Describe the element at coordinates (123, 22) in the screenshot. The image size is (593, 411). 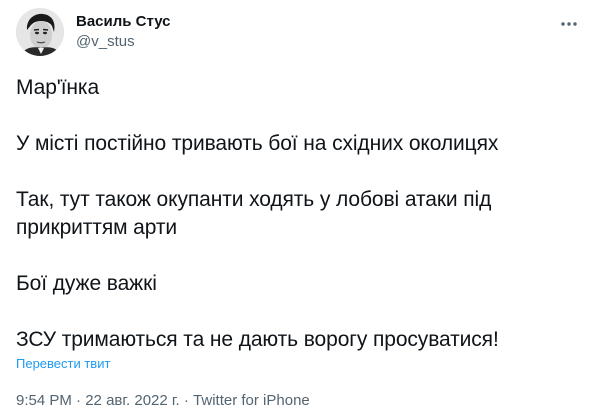
I see `display-name: Василь Стус` at that location.